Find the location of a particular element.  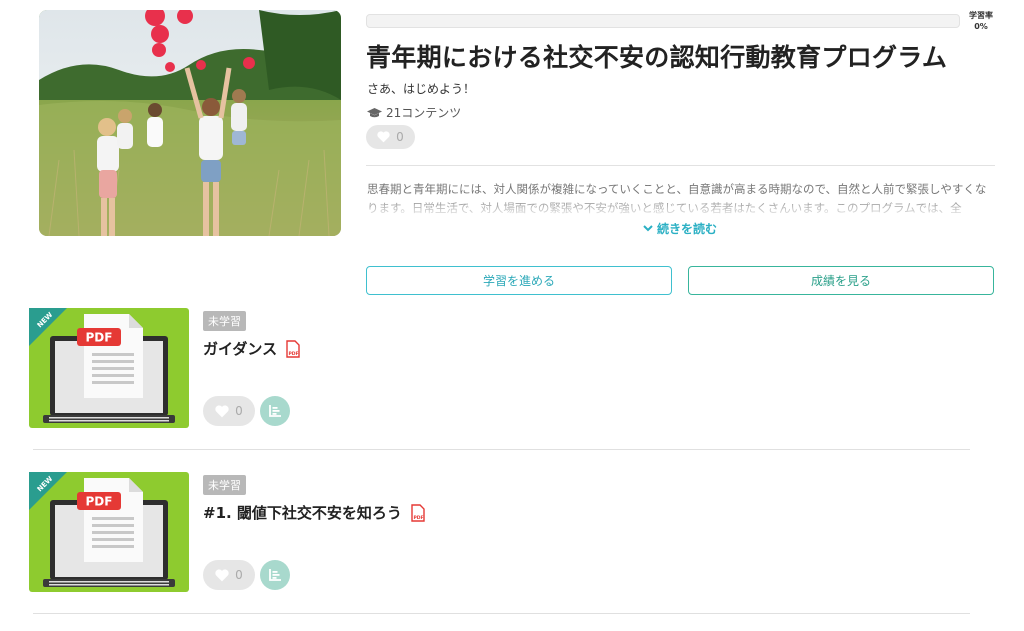

description-fade is located at coordinates (680, 207).